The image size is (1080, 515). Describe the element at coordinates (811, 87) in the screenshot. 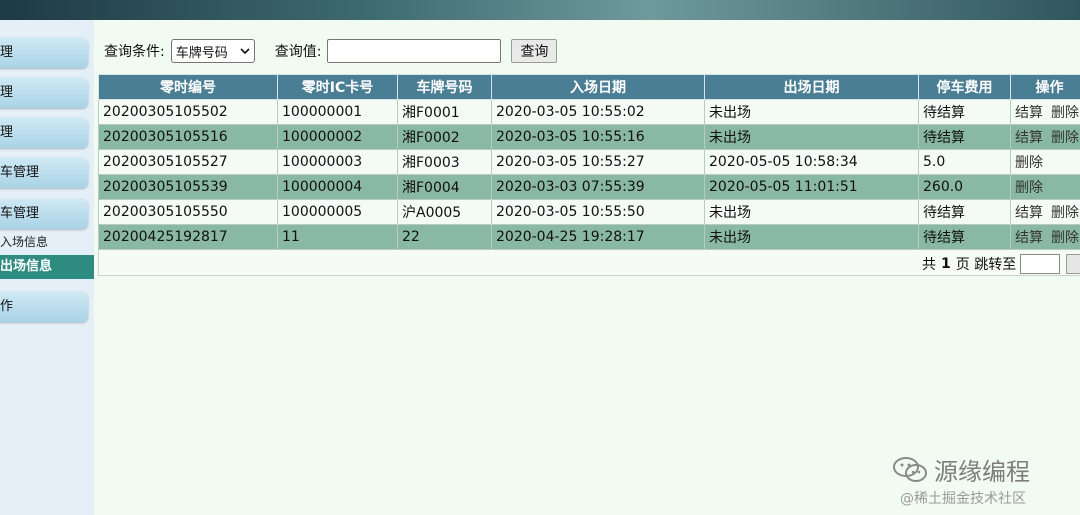

I see `col-header-exit-date: 出场日期` at that location.